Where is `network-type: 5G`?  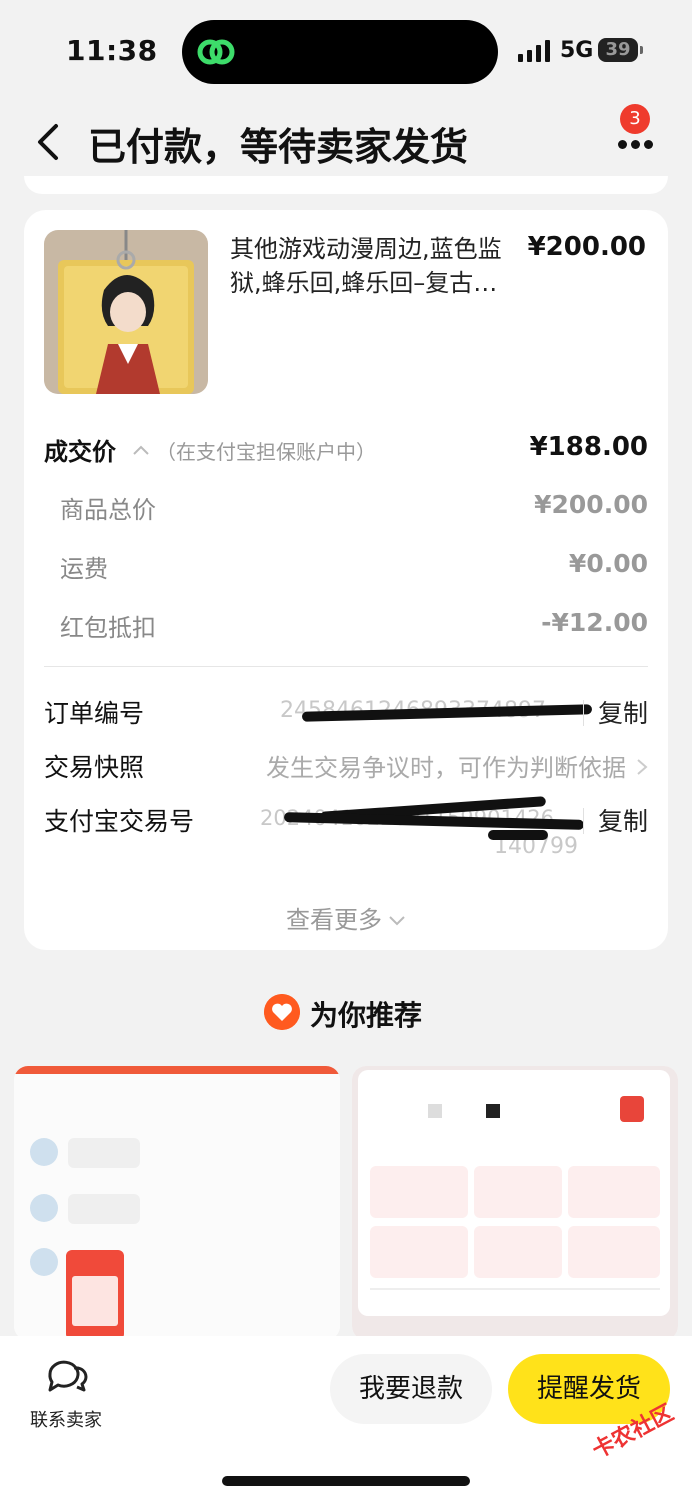 network-type: 5G is located at coordinates (577, 50).